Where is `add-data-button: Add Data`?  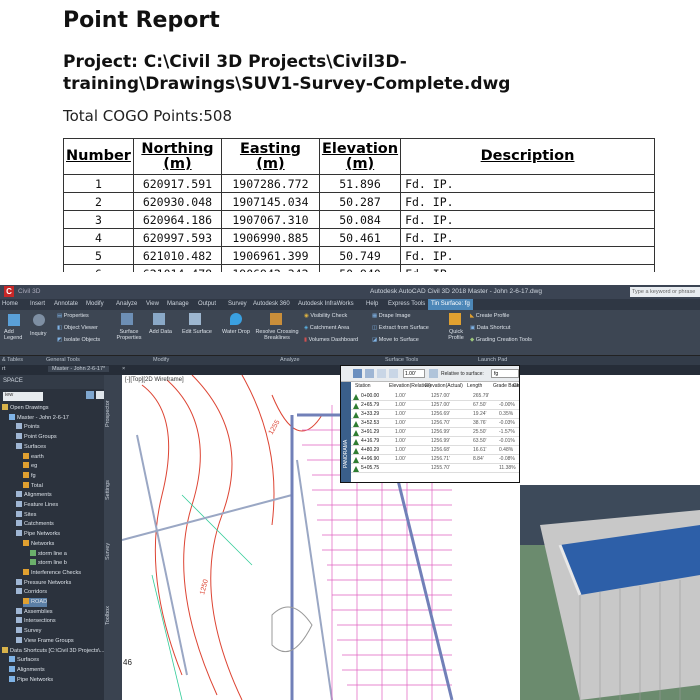 add-data-button: Add Data is located at coordinates (160, 332).